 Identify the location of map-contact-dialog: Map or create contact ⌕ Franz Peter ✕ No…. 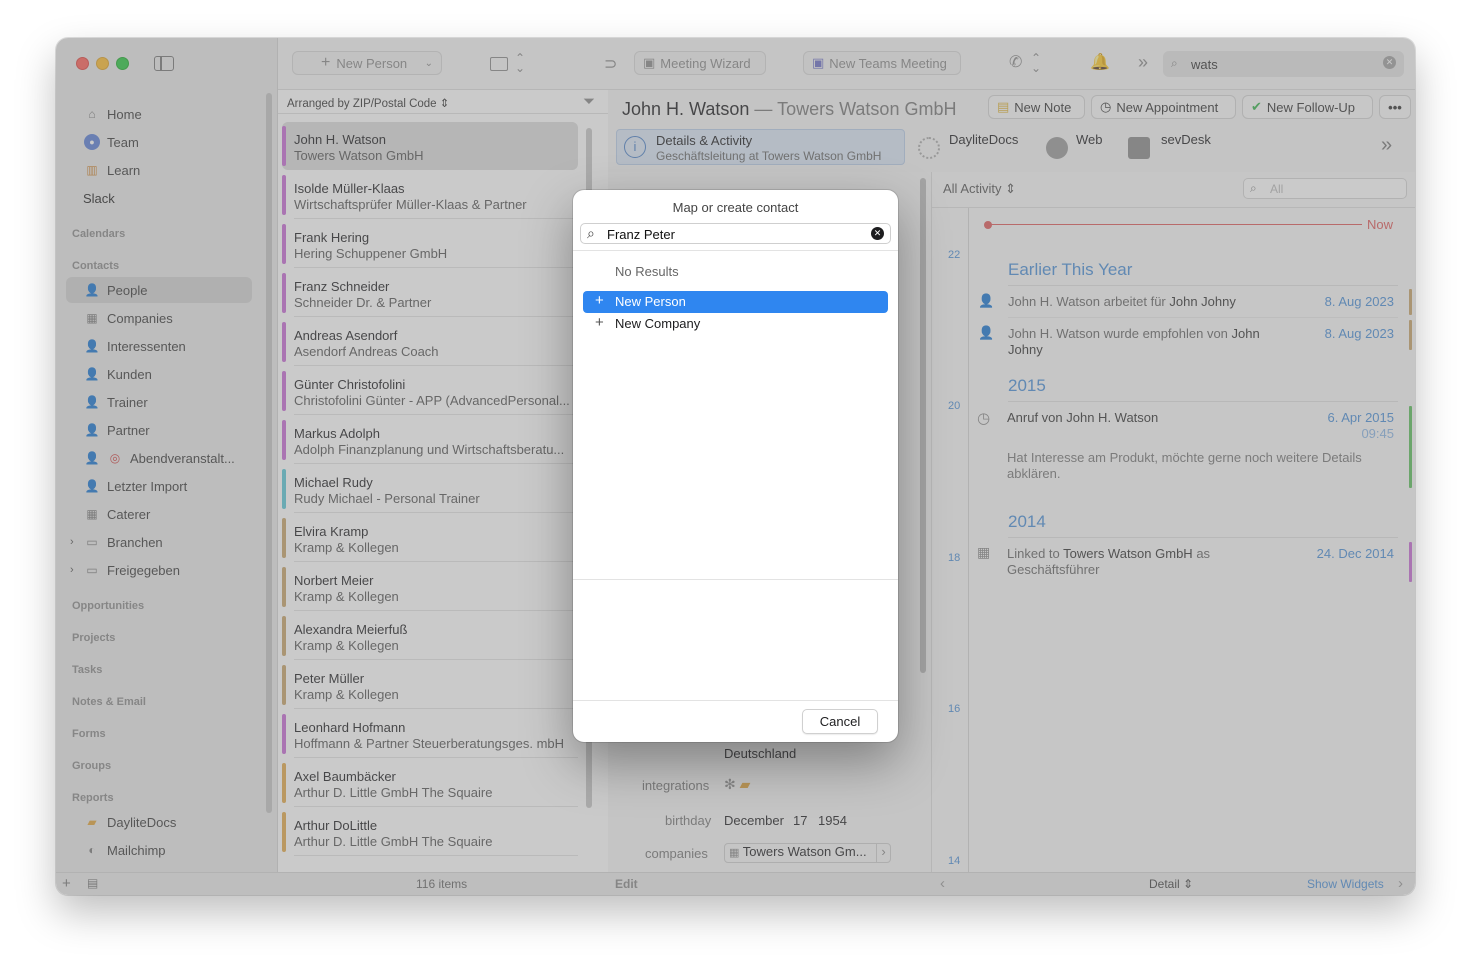
(735, 466).